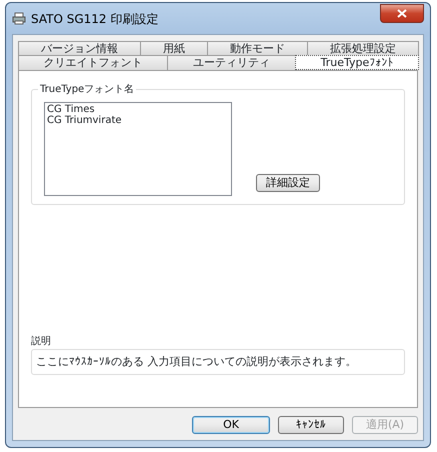 The height and width of the screenshot is (452, 437). I want to click on tab: バージョン情報, so click(79, 48).